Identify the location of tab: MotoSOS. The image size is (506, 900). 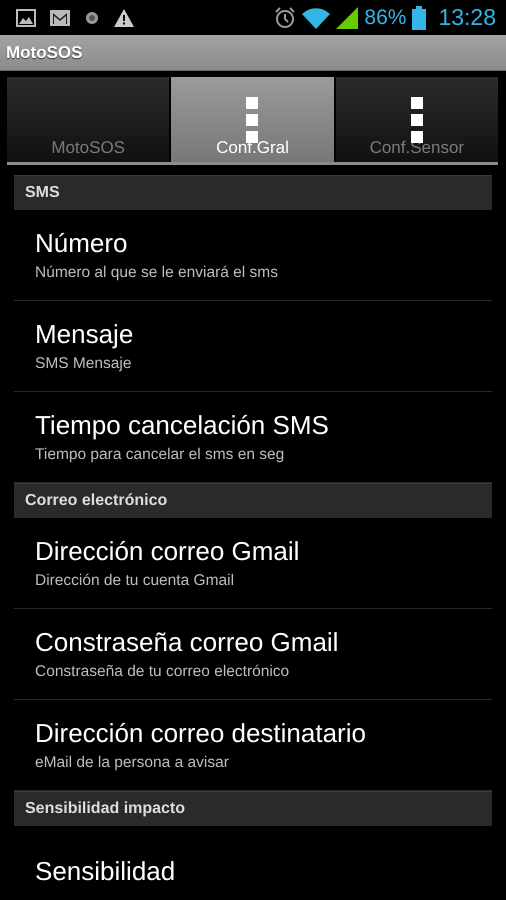
(88, 119).